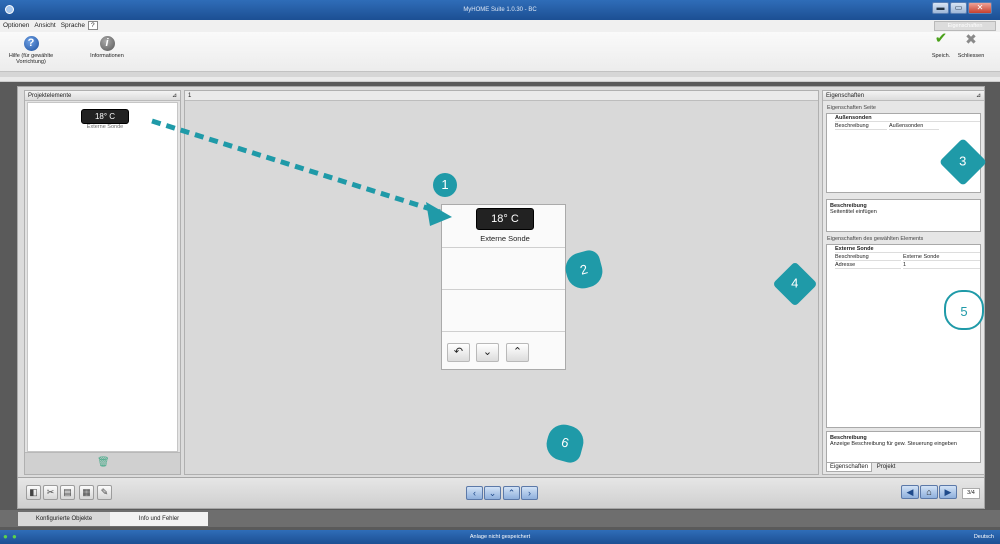 Image resolution: width=1000 pixels, height=544 pixels. Describe the element at coordinates (845, 96) in the screenshot. I see `properties-title: Eigenschaften` at that location.